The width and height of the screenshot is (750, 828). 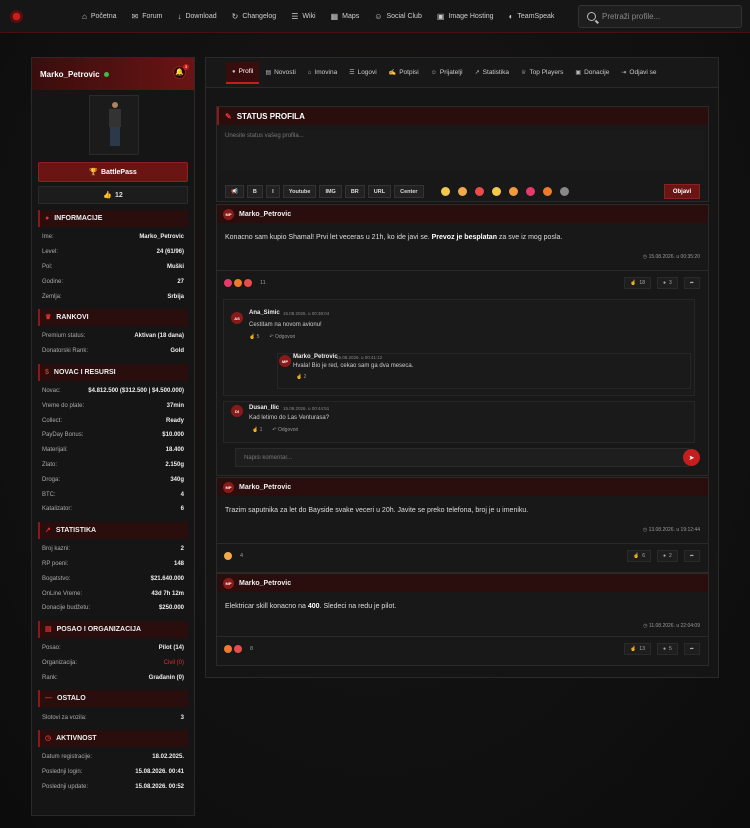 I want to click on stat-label: Donatorski Rank:, so click(x=65, y=351).